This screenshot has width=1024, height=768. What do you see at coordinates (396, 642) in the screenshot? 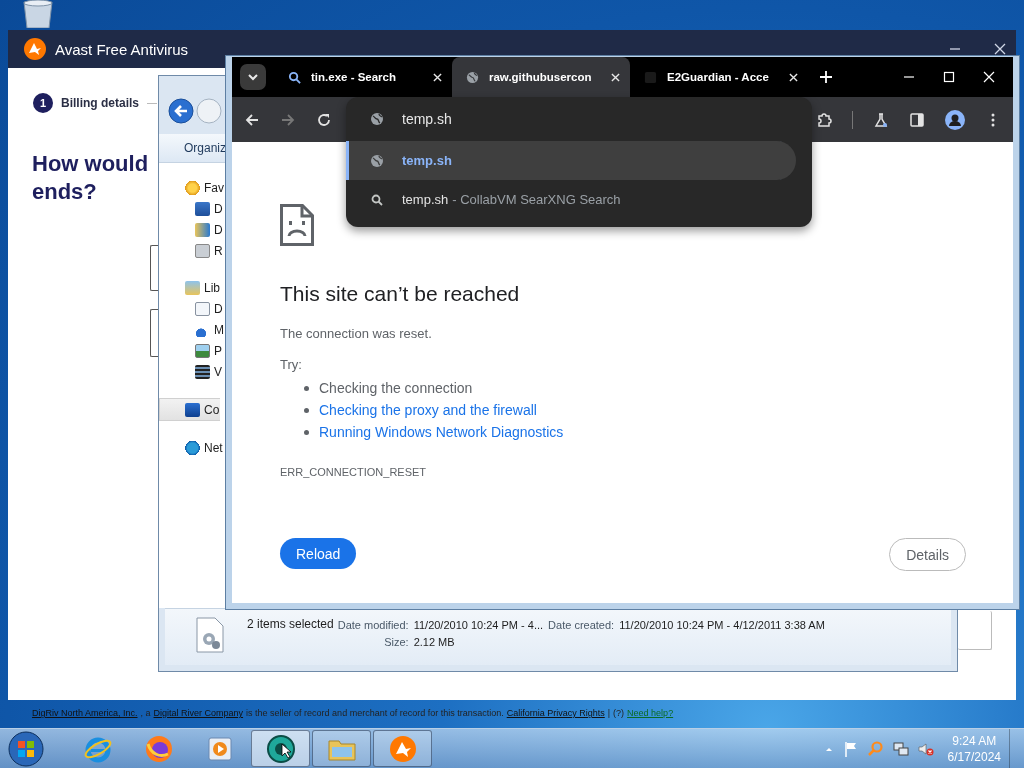
I see `detail-label: Size:` at bounding box center [396, 642].